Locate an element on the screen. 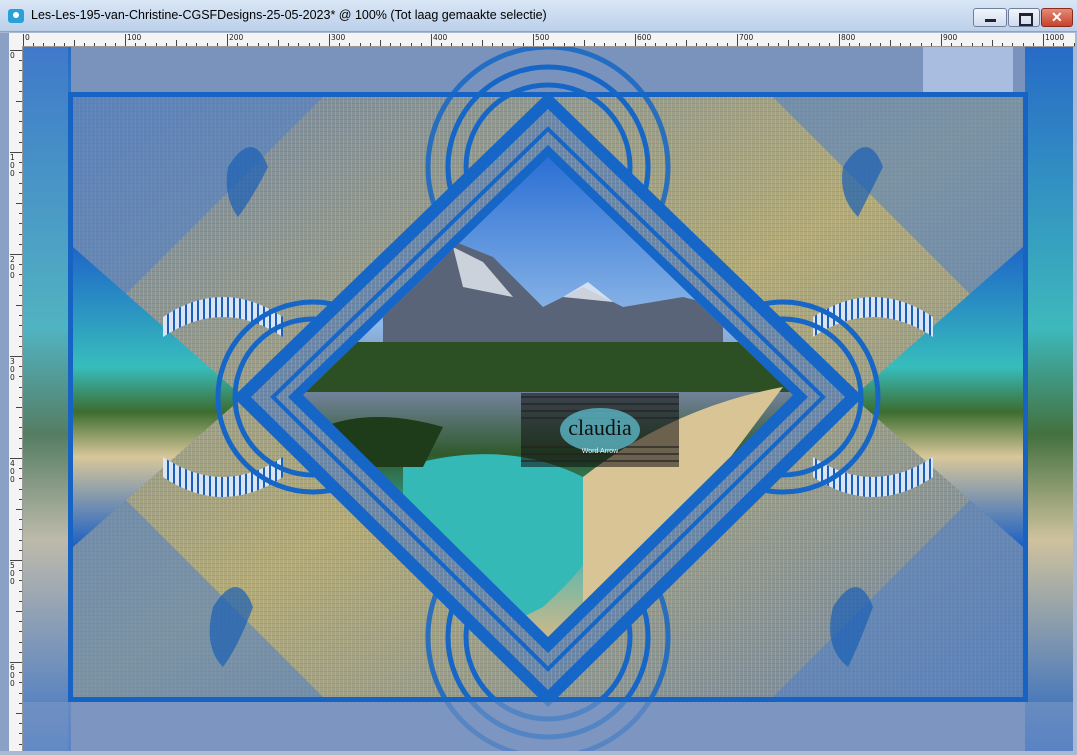 The height and width of the screenshot is (755, 1077). ruler-label: 100 is located at coordinates (12, 165).